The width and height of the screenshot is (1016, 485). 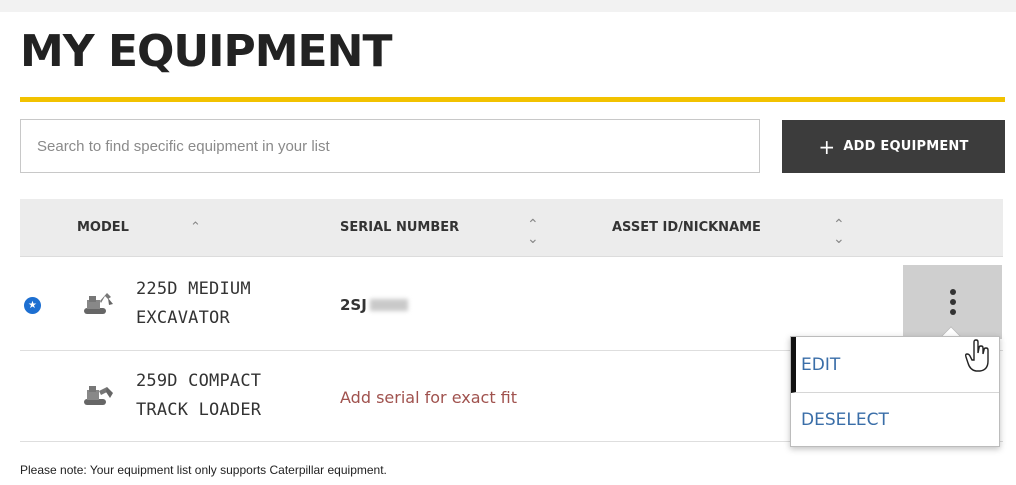 What do you see at coordinates (428, 397) in the screenshot?
I see `add-serial-link: Add serial for exact fit` at bounding box center [428, 397].